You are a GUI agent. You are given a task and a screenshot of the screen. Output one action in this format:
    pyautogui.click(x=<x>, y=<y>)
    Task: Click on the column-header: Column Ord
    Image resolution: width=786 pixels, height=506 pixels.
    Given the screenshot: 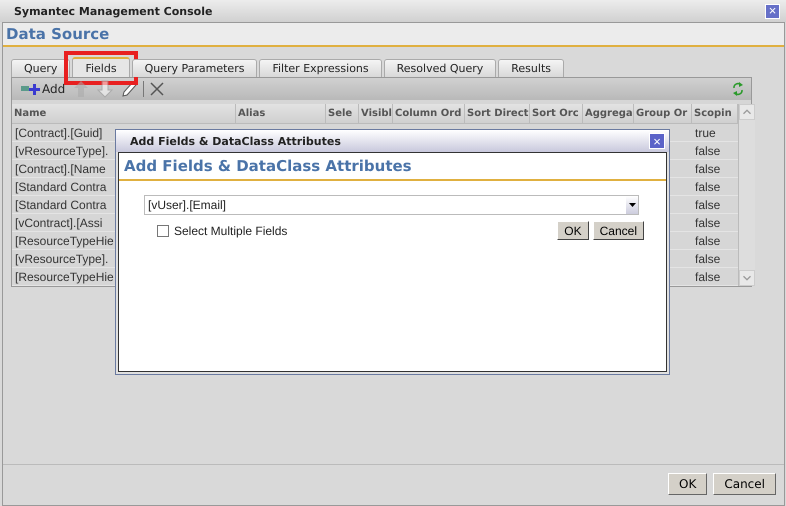 What is the action you would take?
    pyautogui.click(x=429, y=113)
    